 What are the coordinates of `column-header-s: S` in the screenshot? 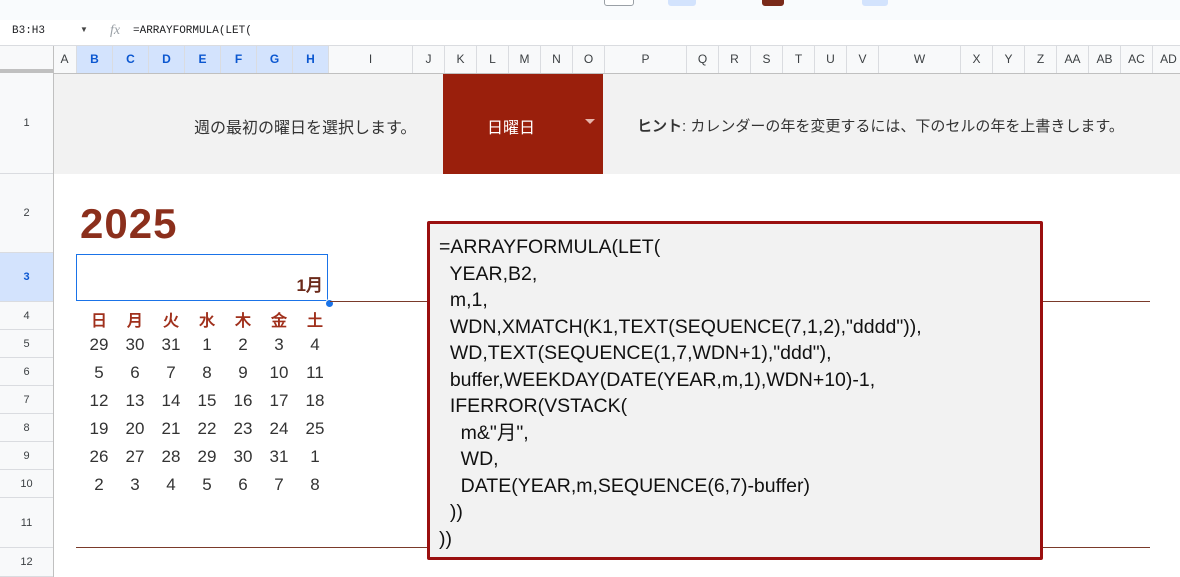 It's located at (767, 59).